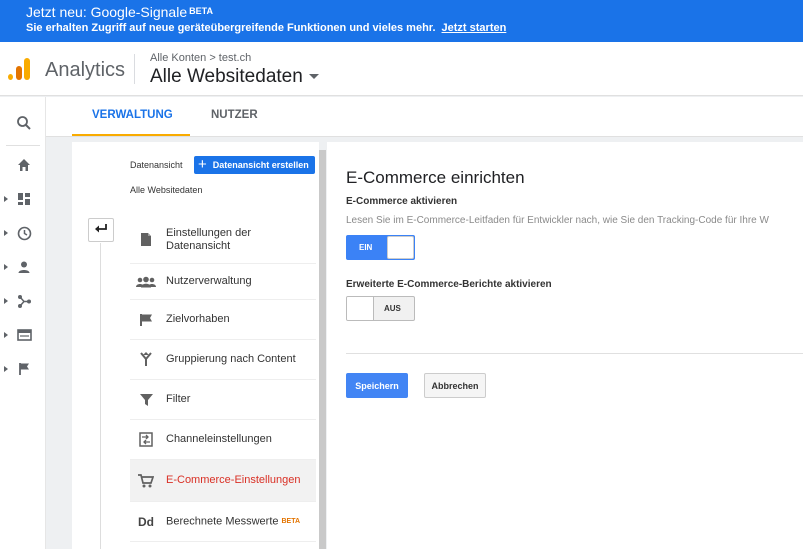  Describe the element at coordinates (132, 115) in the screenshot. I see `tab-verwaltung: VERWALTUNG` at that location.